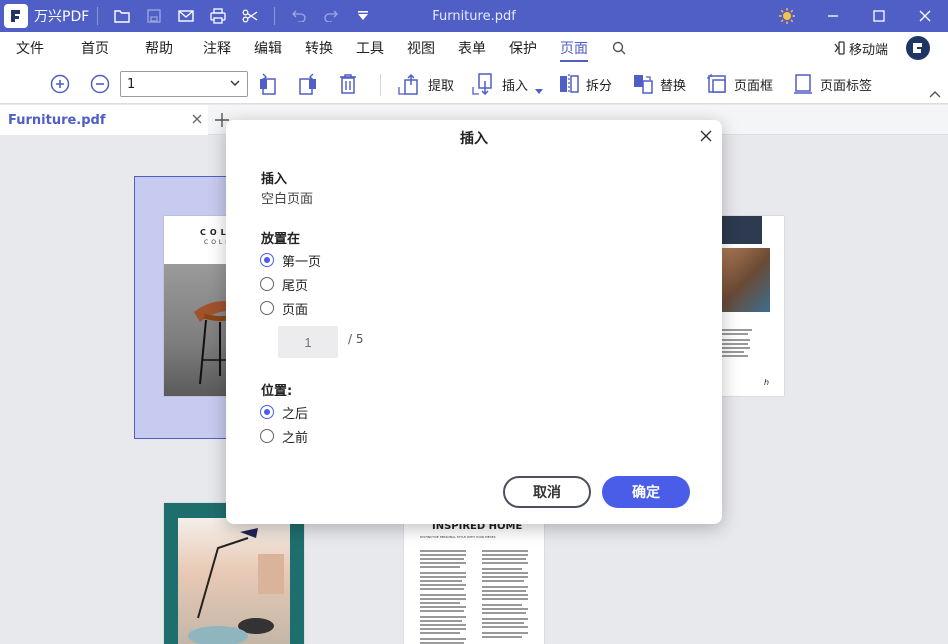 This screenshot has height=644, width=948. What do you see at coordinates (370, 48) in the screenshot?
I see `menu-tools: 工具` at bounding box center [370, 48].